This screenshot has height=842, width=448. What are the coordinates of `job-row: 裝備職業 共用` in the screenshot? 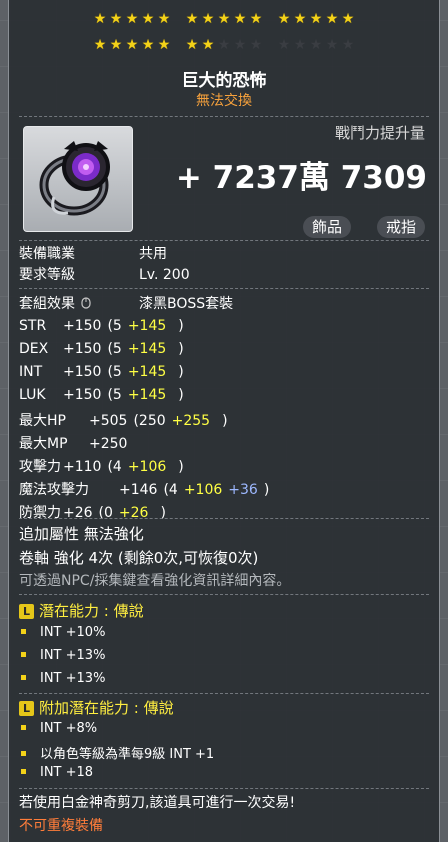 It's located at (93, 253).